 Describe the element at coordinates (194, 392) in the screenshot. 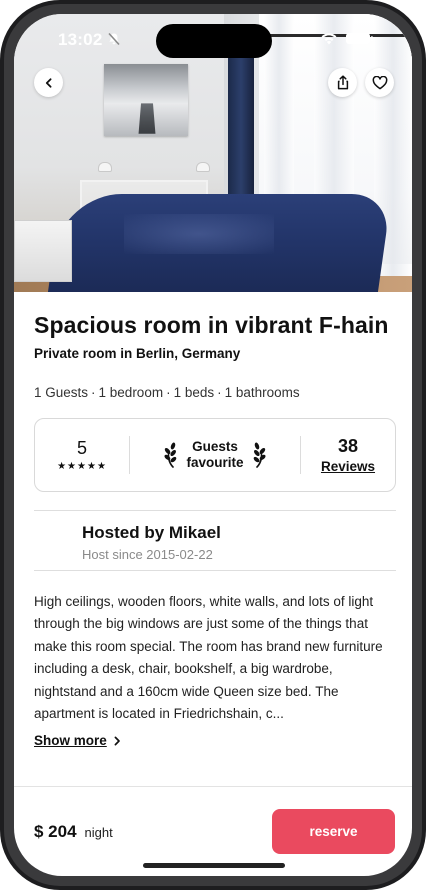

I see `spec-beds: 1 beds` at that location.